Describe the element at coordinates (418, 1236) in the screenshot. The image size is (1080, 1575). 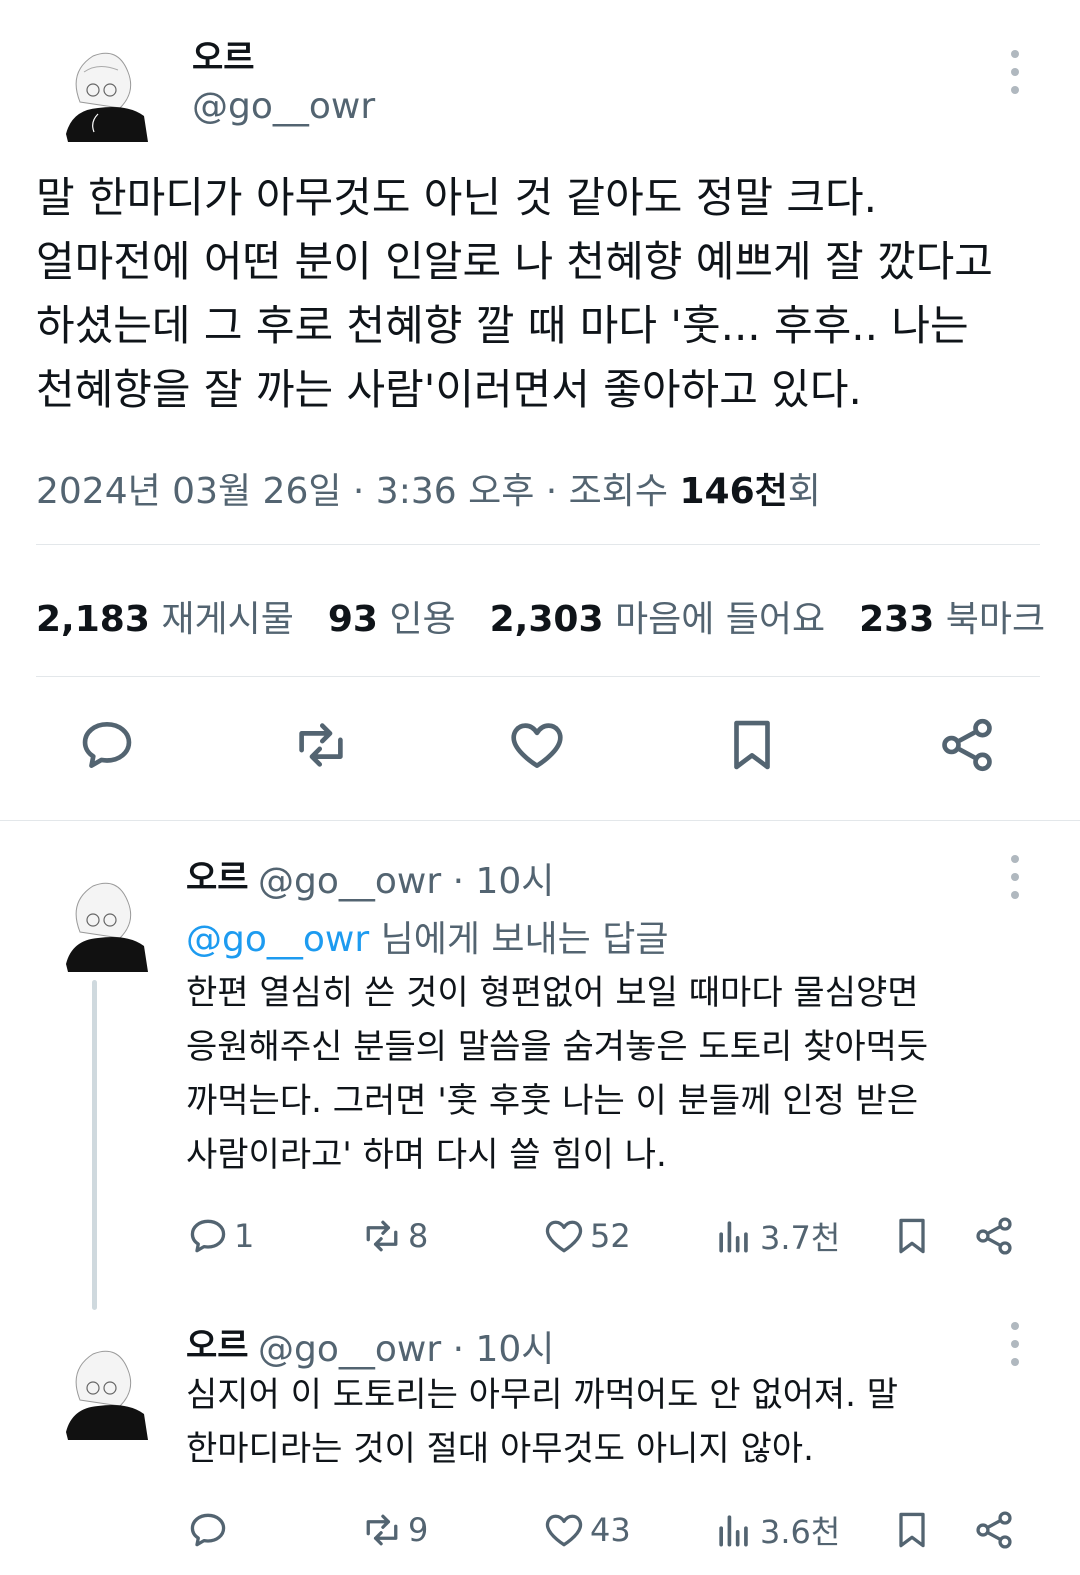
I see `repost-count: 8` at that location.